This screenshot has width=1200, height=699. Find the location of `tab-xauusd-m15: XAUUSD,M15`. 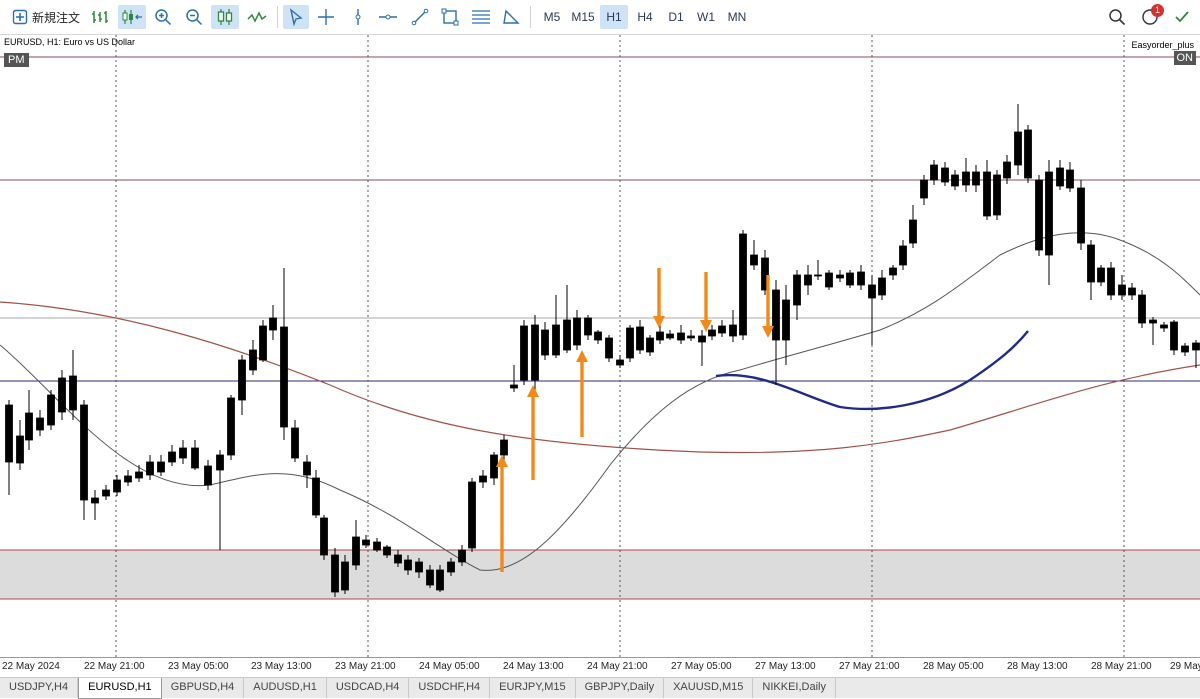

tab-xauusd-m15: XAUUSD,M15 is located at coordinates (709, 688).